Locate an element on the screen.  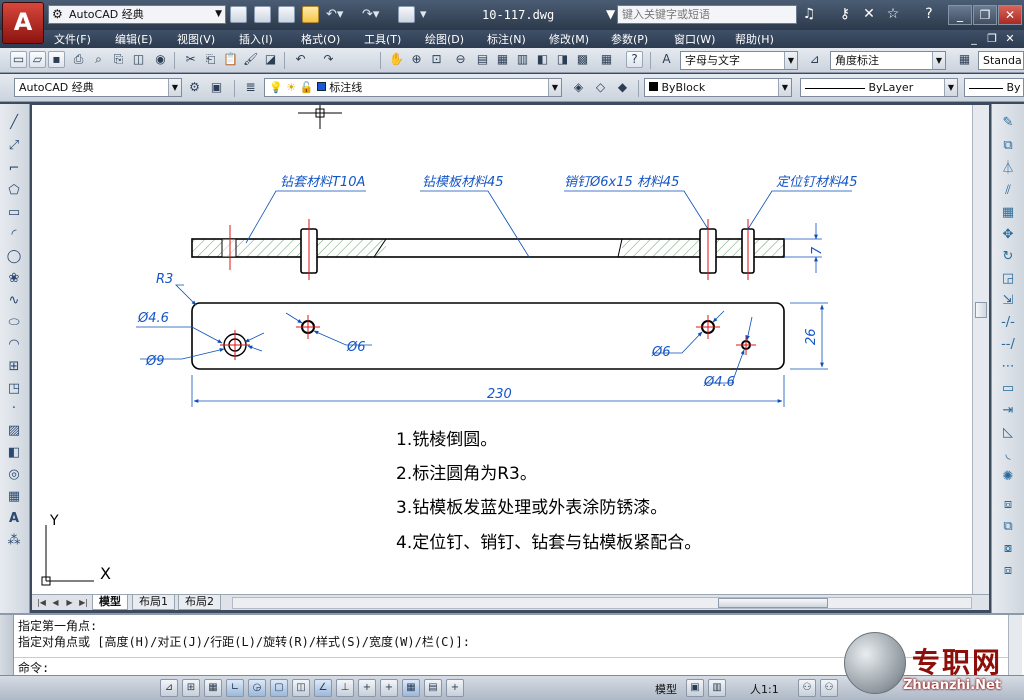
open-file-button is located at coordinates (262, 14).